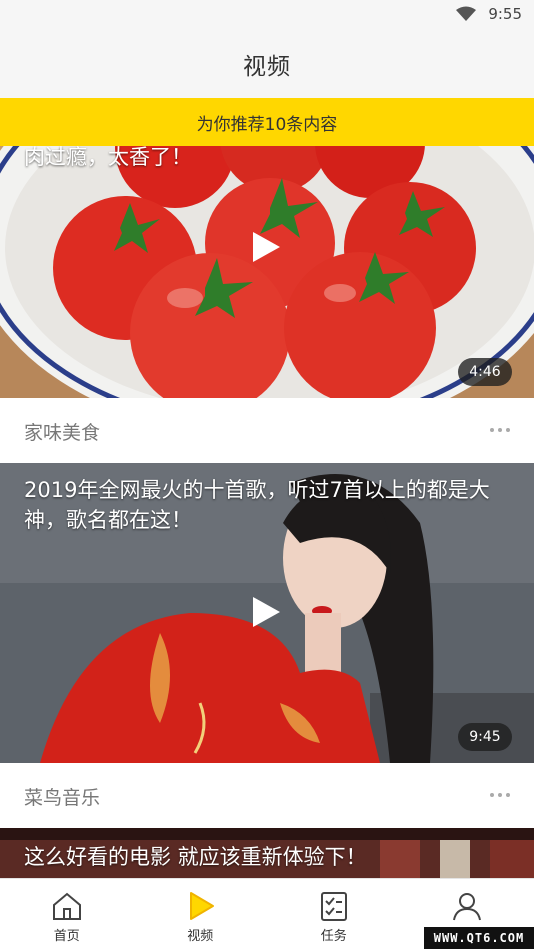 The height and width of the screenshot is (949, 534). Describe the element at coordinates (467, 907) in the screenshot. I see `user-icon` at that location.